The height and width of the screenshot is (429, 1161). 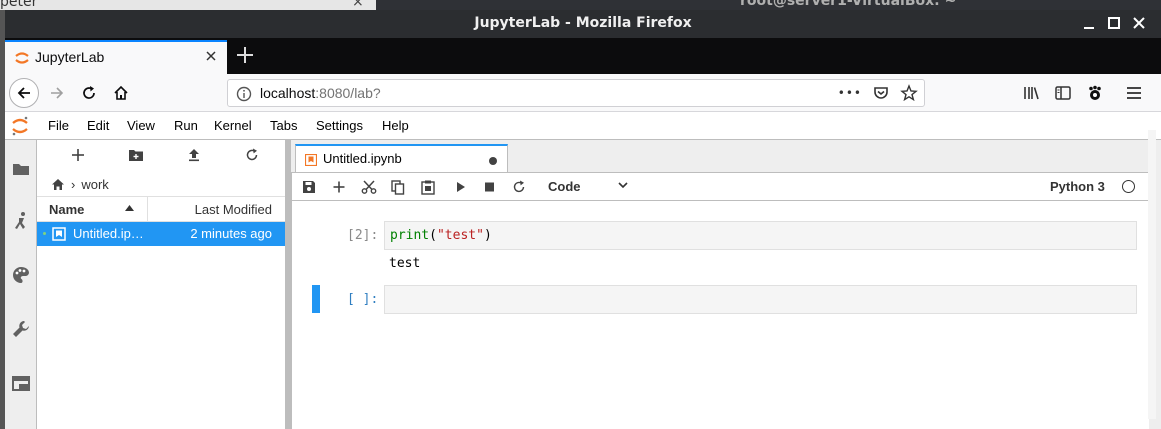 I want to click on breadcrumb-folder: work, so click(x=94, y=184).